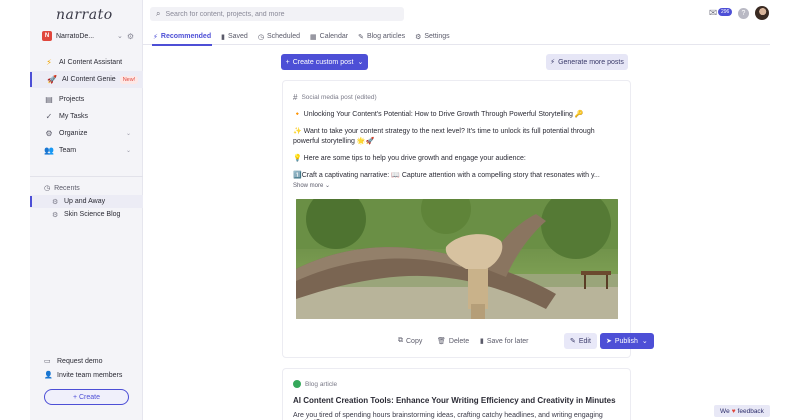 This screenshot has width=800, height=420. What do you see at coordinates (334, 36) in the screenshot?
I see `tab-label: Calendar` at bounding box center [334, 36].